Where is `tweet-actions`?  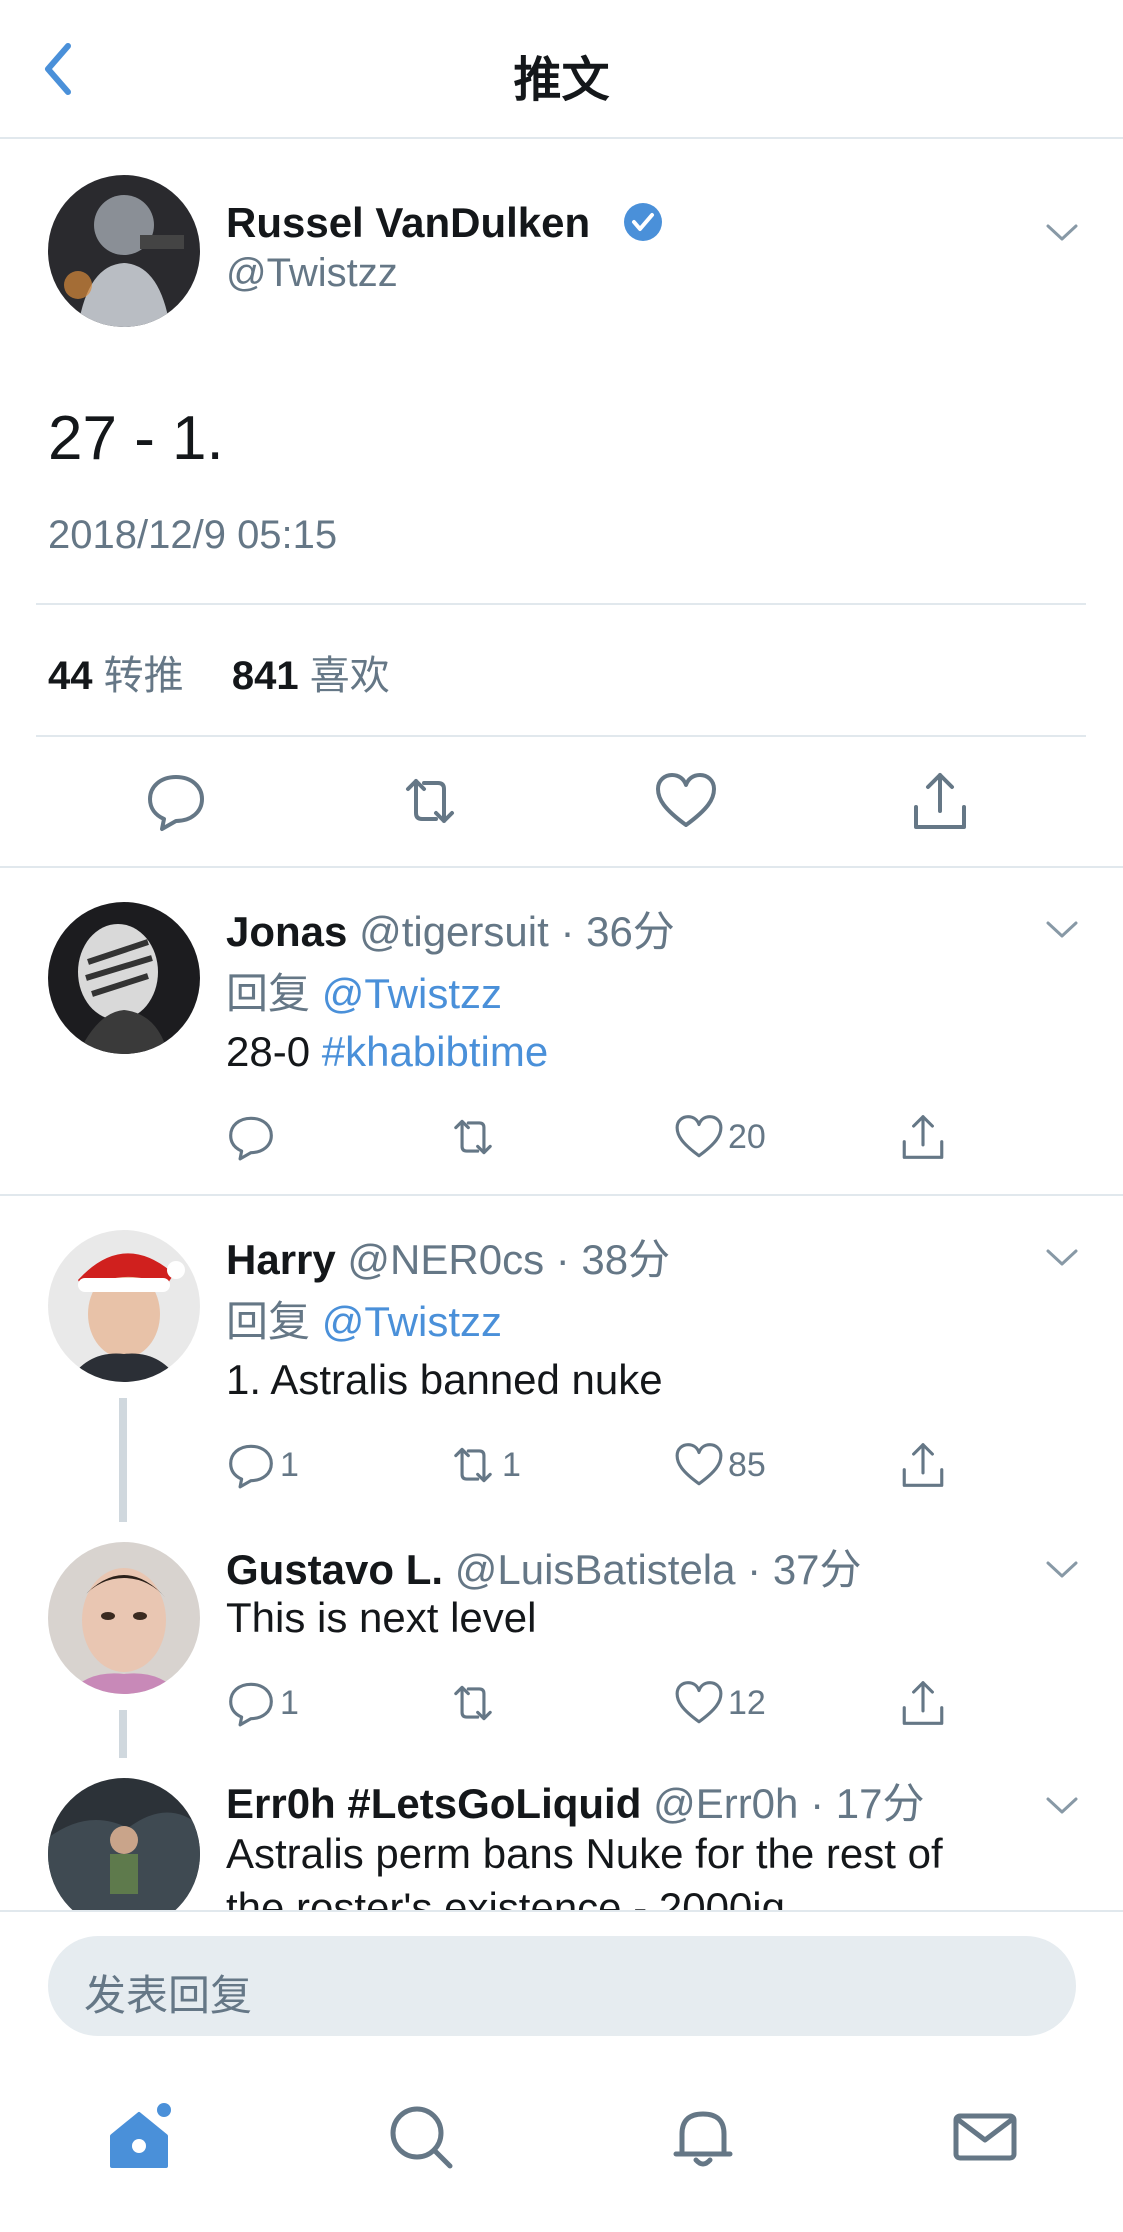
tweet-actions is located at coordinates (561, 809).